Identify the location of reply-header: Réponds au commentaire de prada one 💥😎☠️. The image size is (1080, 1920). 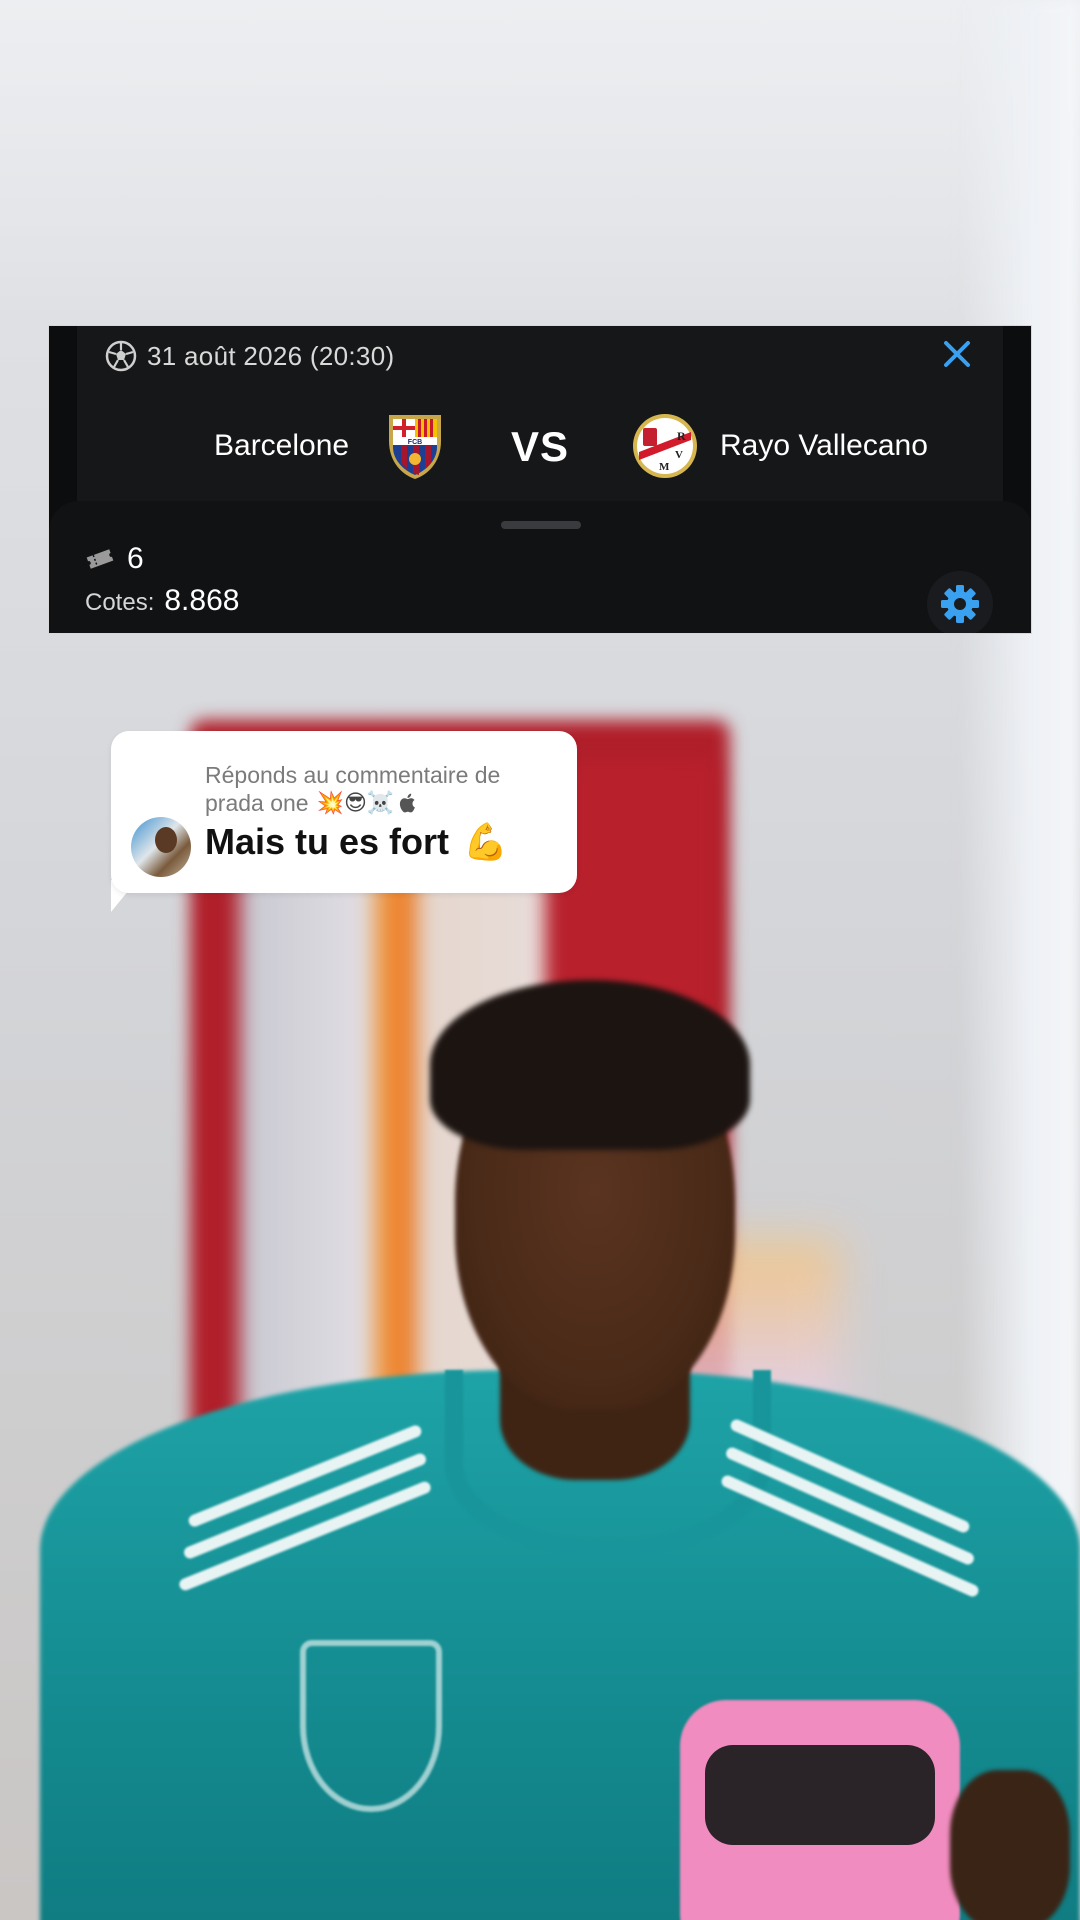
(385, 789).